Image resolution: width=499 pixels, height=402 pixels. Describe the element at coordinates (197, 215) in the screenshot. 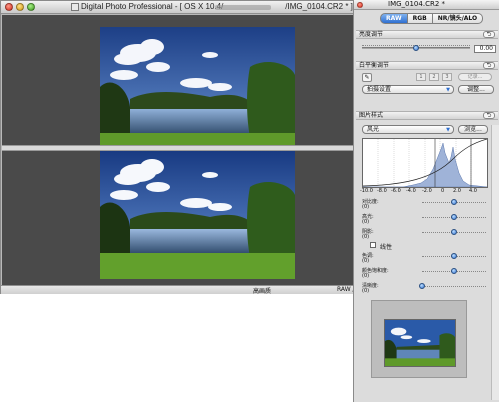

I see `photo-after` at that location.